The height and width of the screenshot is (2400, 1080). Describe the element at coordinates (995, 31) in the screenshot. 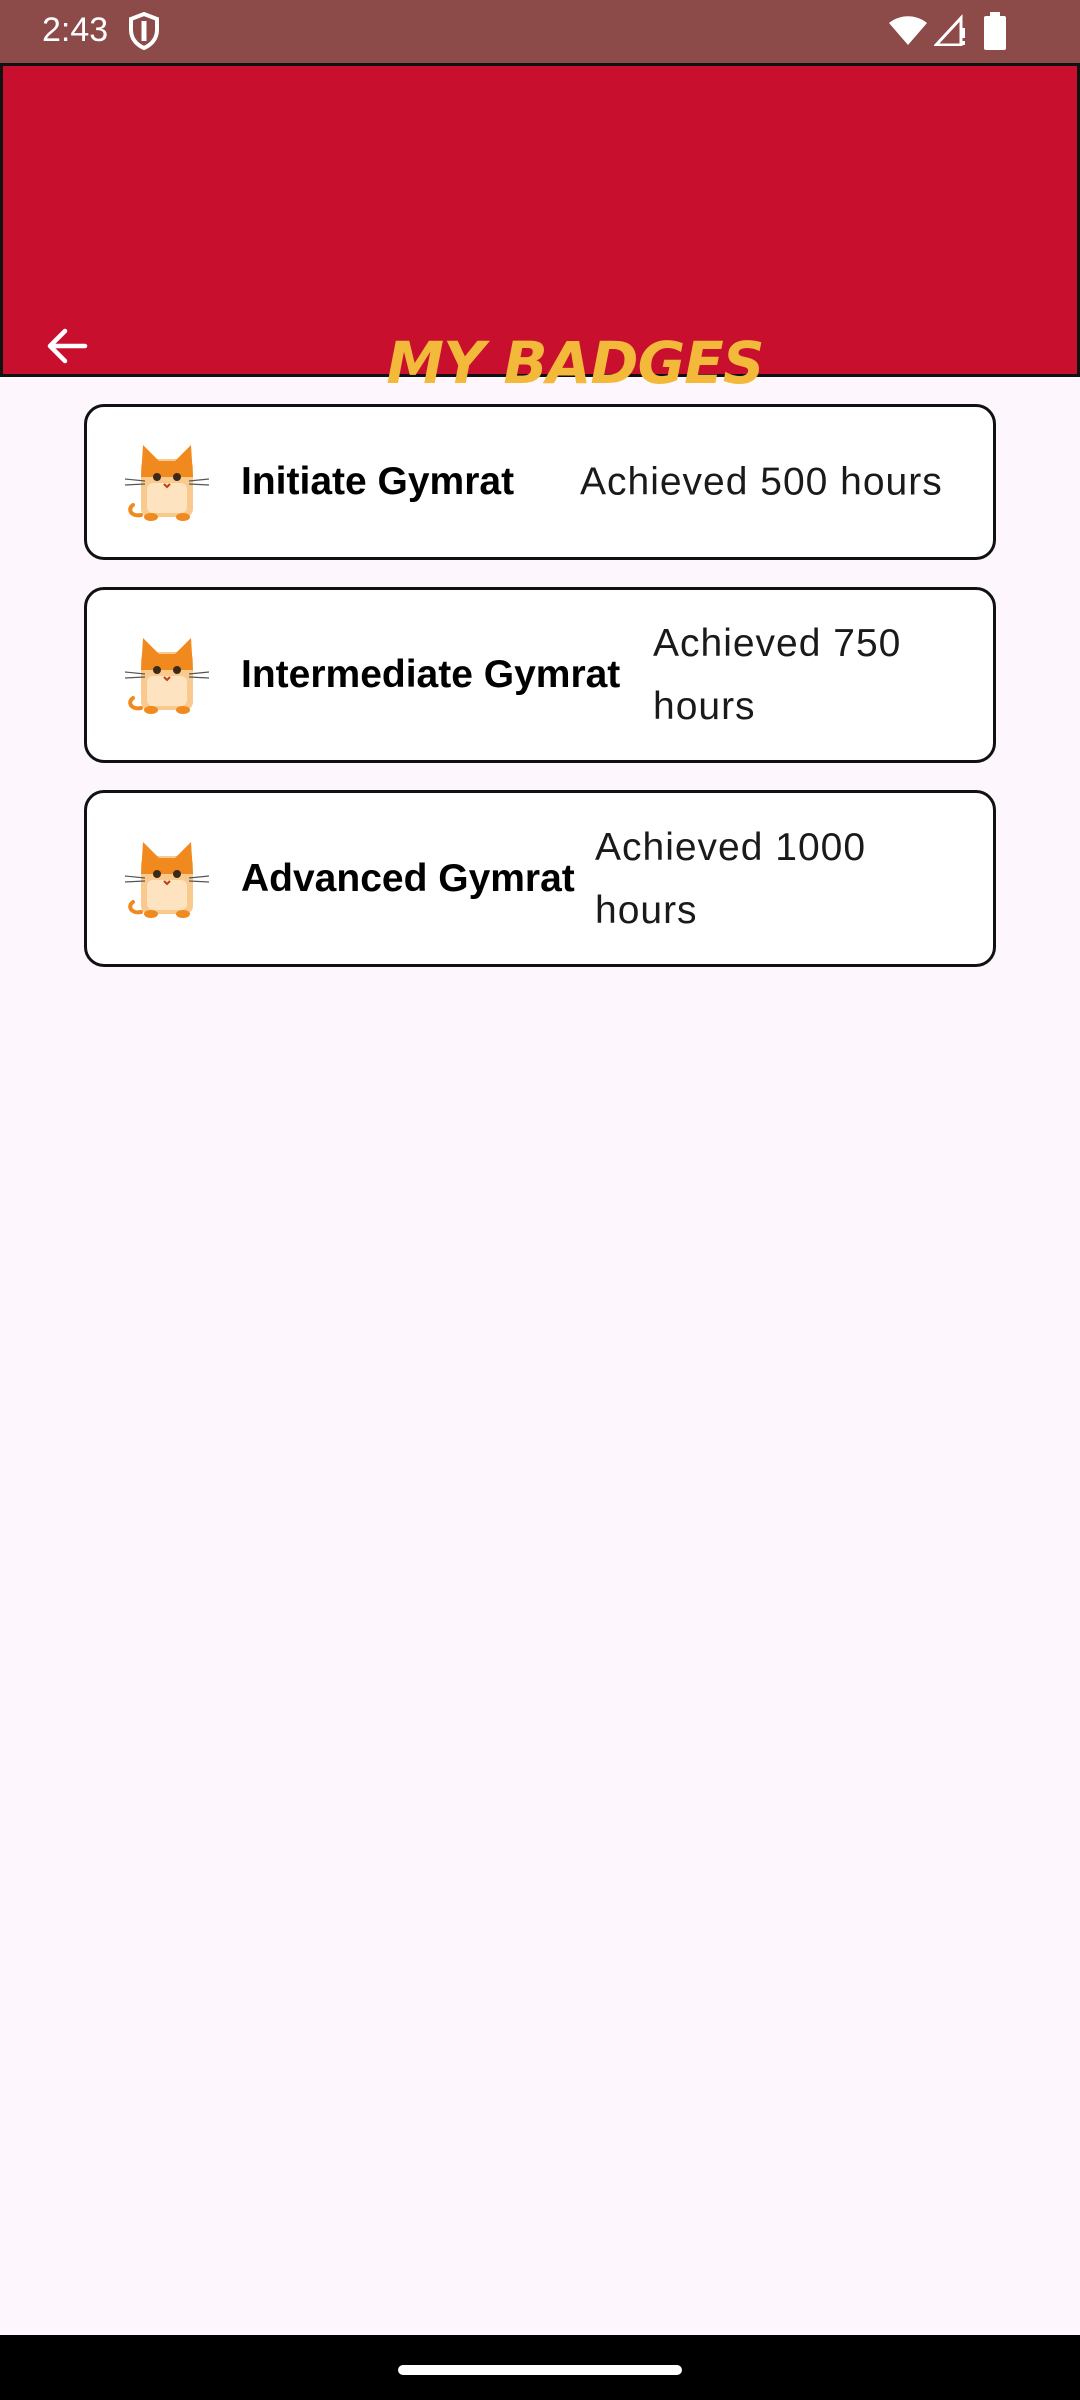

I see `battery-icon` at that location.